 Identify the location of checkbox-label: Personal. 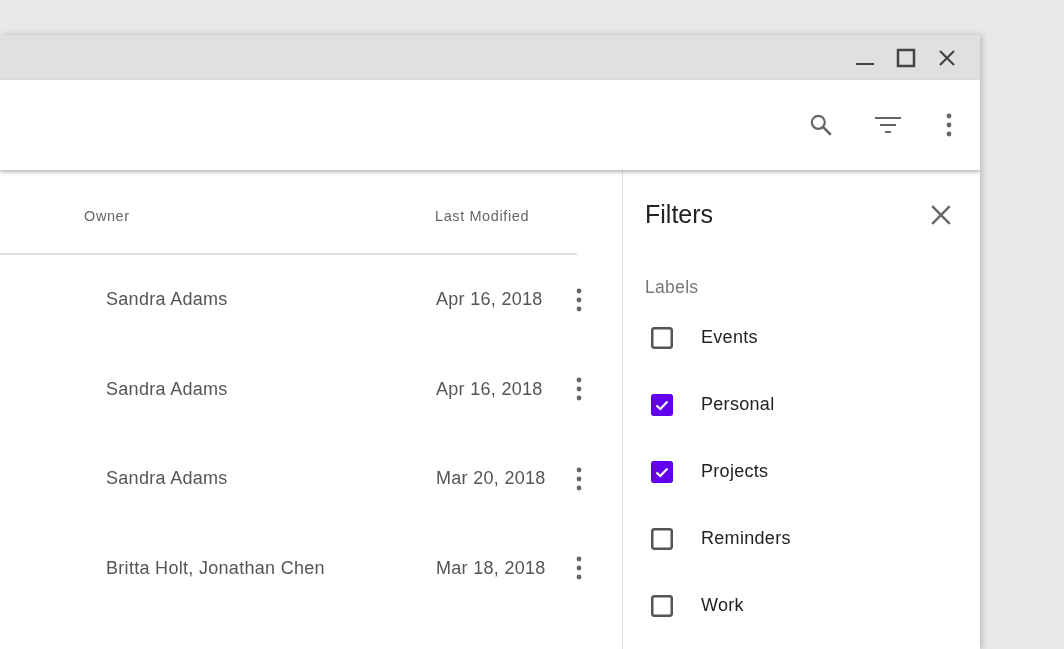
(738, 405).